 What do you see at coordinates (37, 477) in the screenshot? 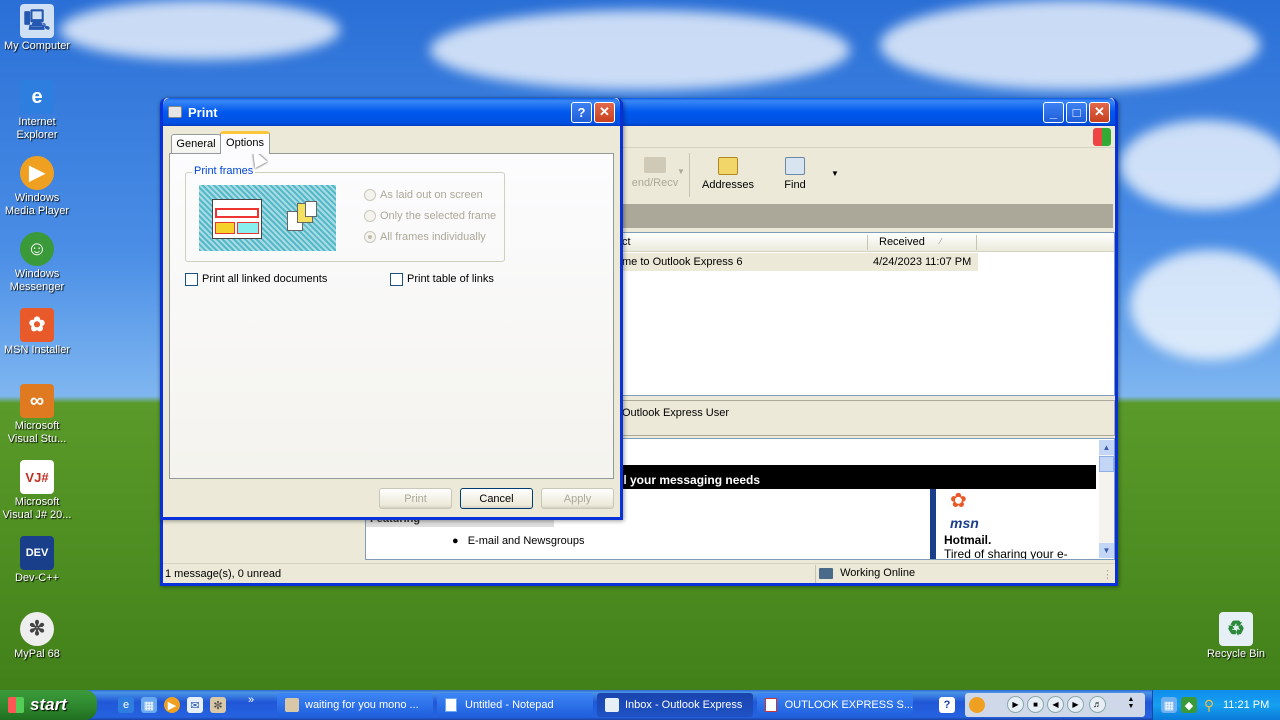
I see `visual-jsharp-icon: VJ#` at bounding box center [37, 477].